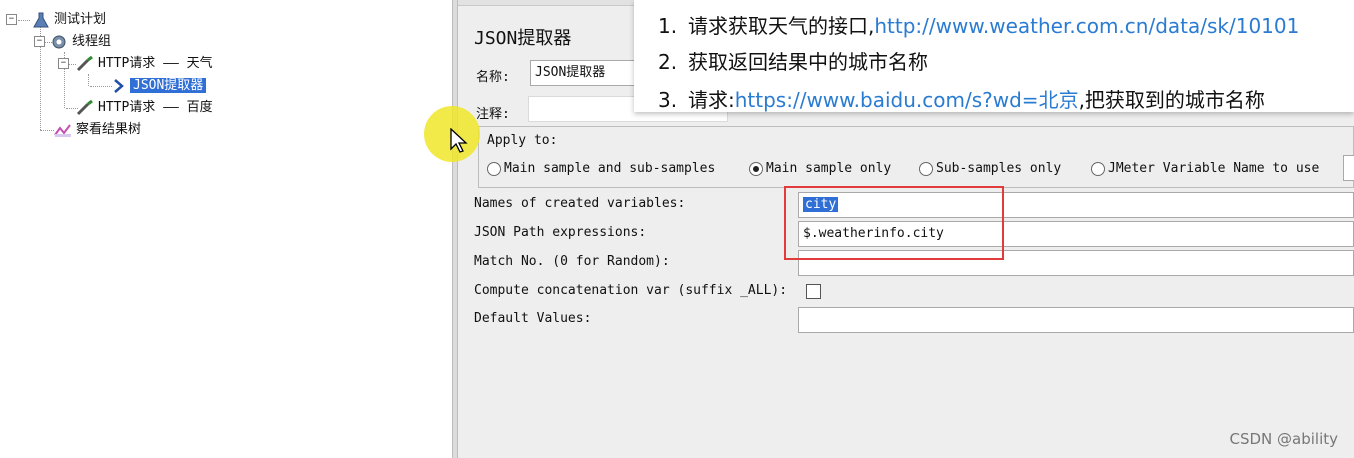 Image resolution: width=1354 pixels, height=458 pixels. What do you see at coordinates (1205, 168) in the screenshot?
I see `radio-jmeter-variable: JMeter Variable Name to use` at bounding box center [1205, 168].